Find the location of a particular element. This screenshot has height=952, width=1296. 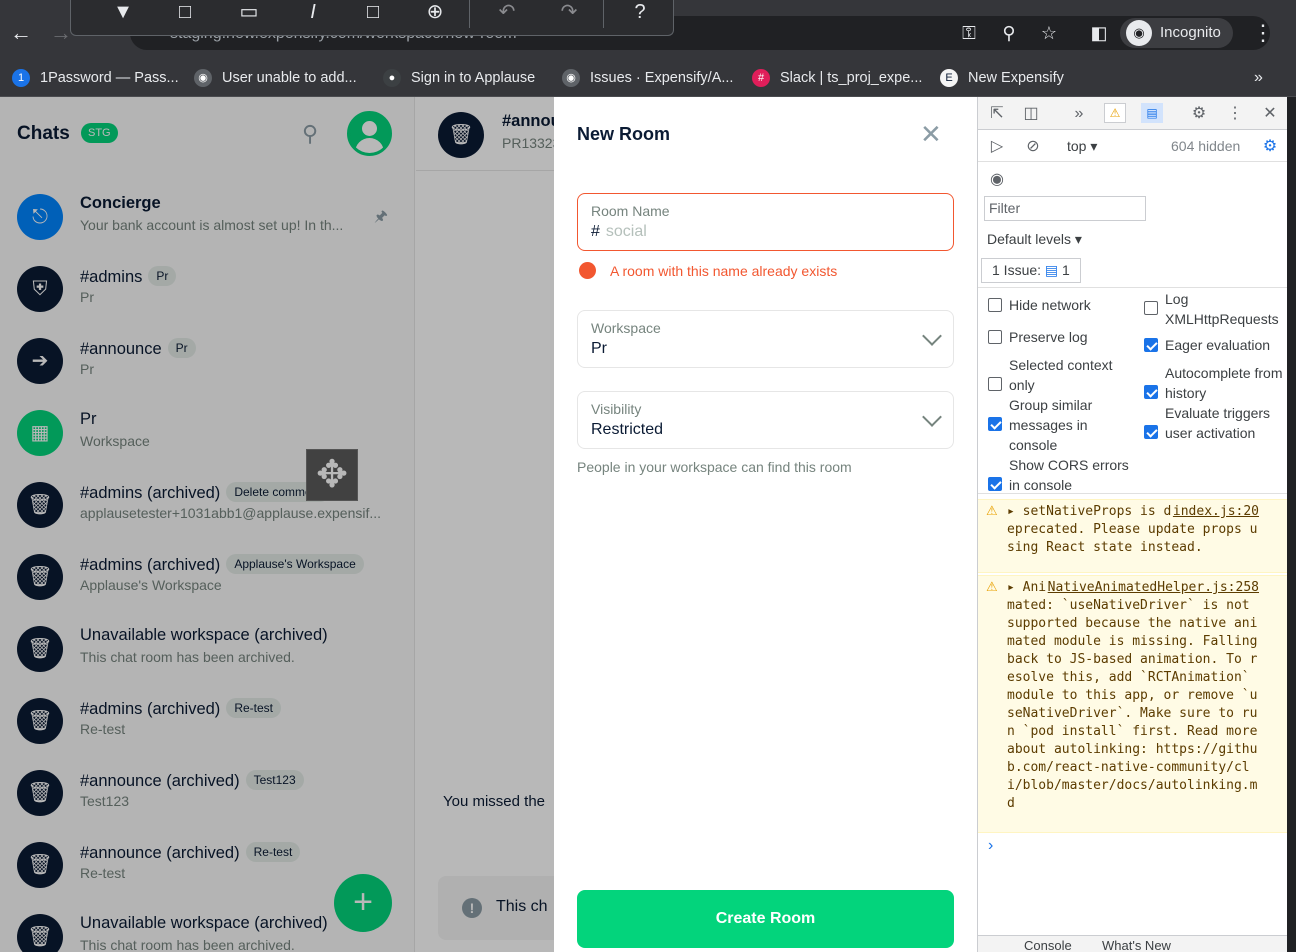

pen-icon: ▼ is located at coordinates (123, 14).